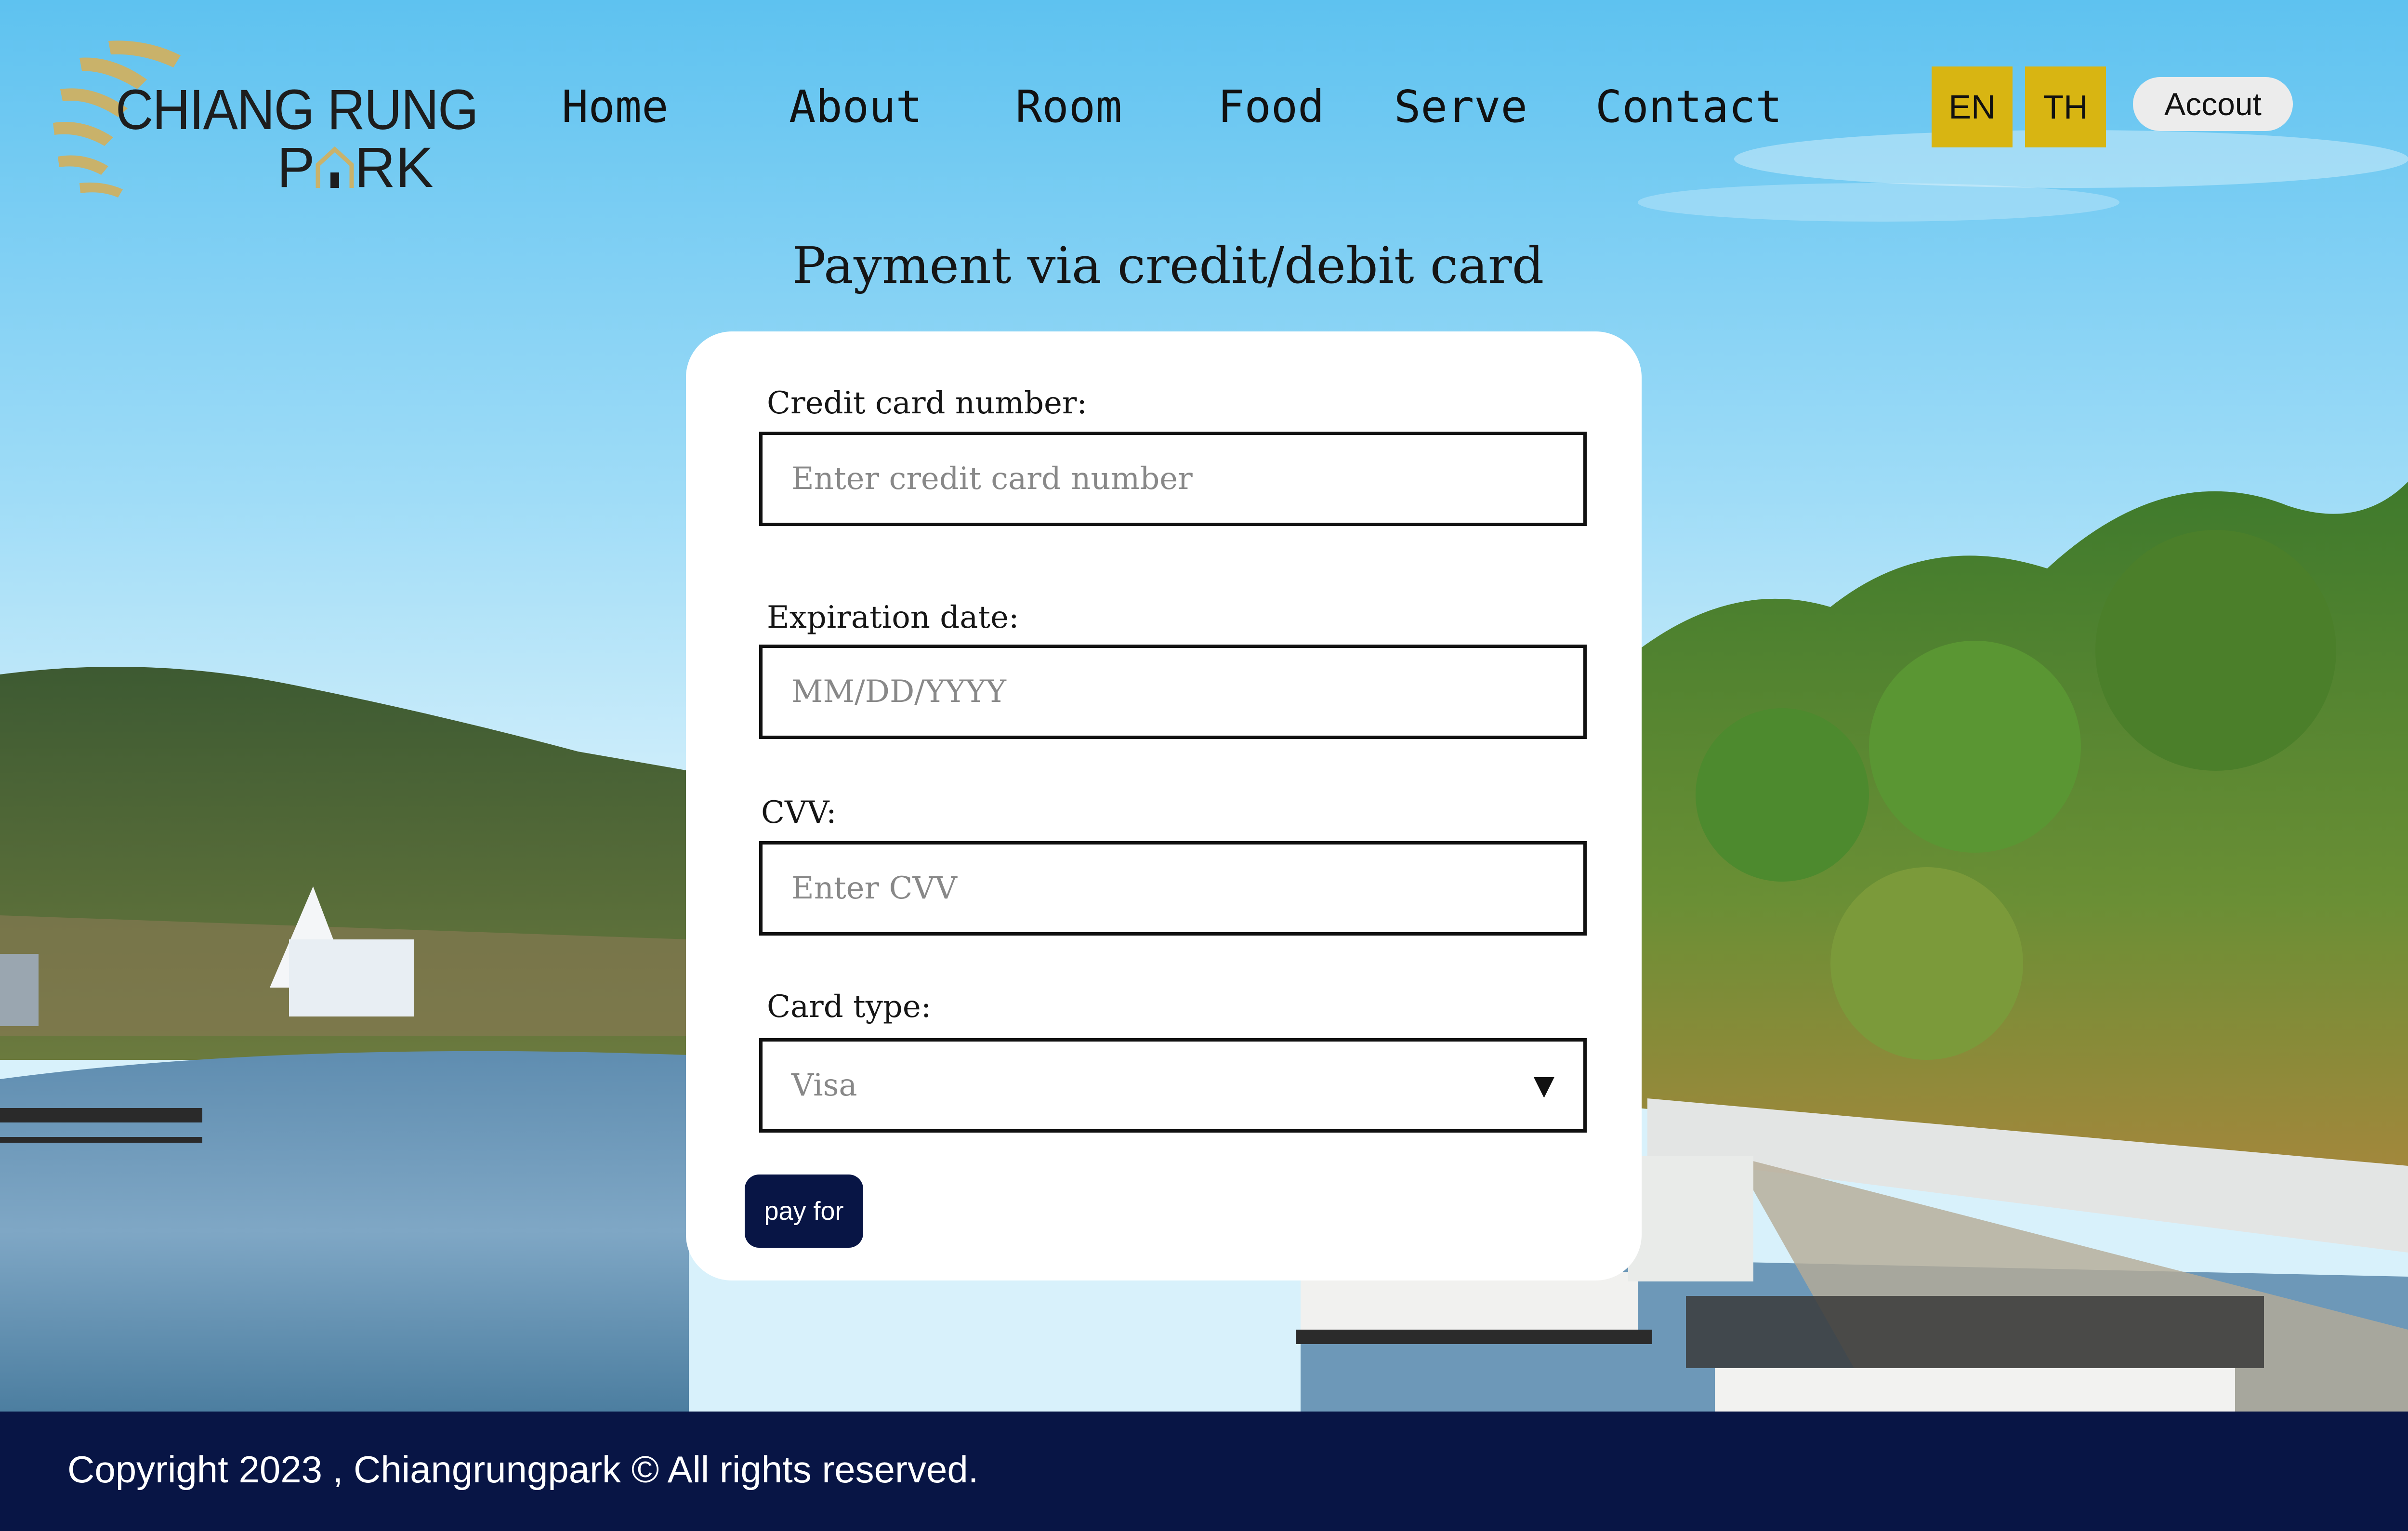 Image resolution: width=2408 pixels, height=1531 pixels. What do you see at coordinates (1168, 265) in the screenshot?
I see `page-title: Payment via credit/debit card` at bounding box center [1168, 265].